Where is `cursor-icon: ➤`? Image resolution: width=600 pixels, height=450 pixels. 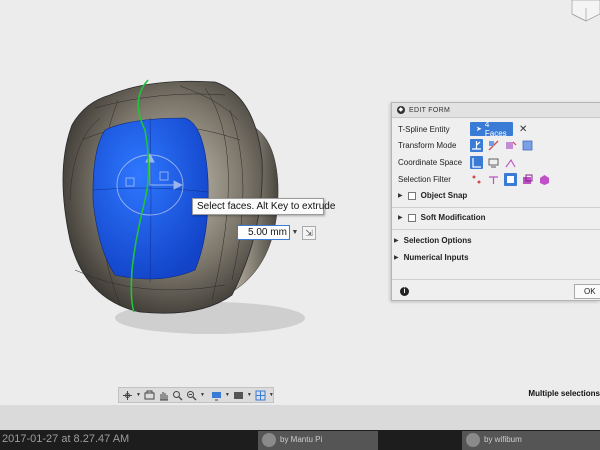
cursor-icon: ➤ is located at coordinates (479, 129).